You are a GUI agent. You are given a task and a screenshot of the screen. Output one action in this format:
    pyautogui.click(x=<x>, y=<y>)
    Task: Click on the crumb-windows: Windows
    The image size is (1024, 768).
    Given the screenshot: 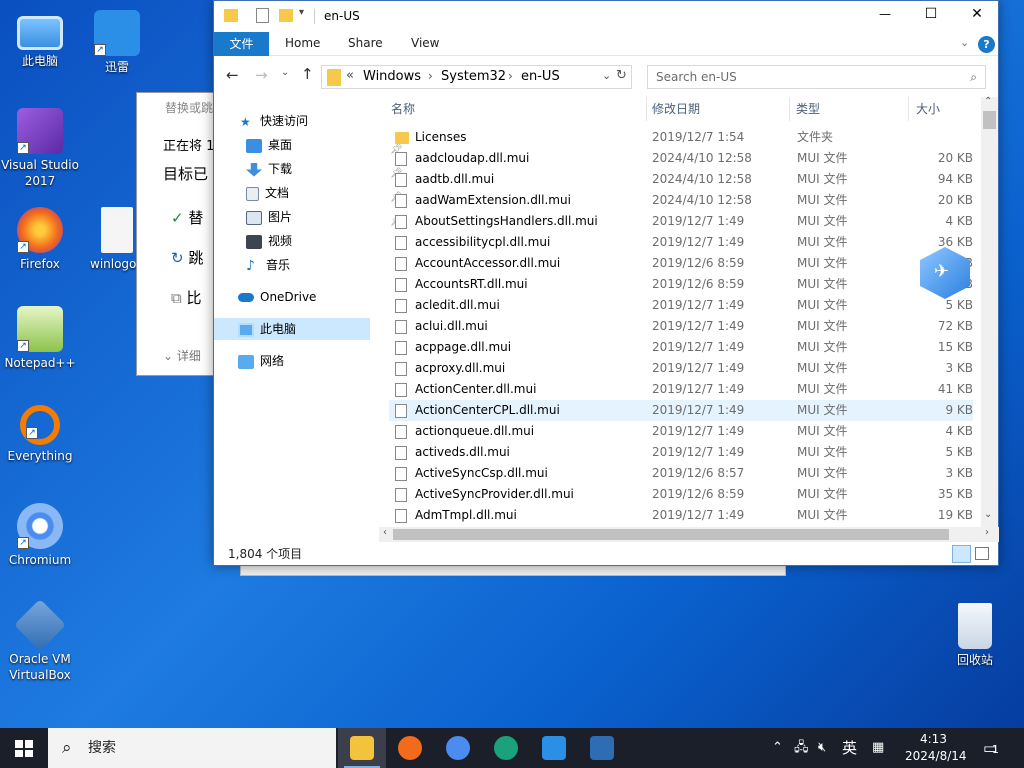 What is the action you would take?
    pyautogui.click(x=392, y=76)
    